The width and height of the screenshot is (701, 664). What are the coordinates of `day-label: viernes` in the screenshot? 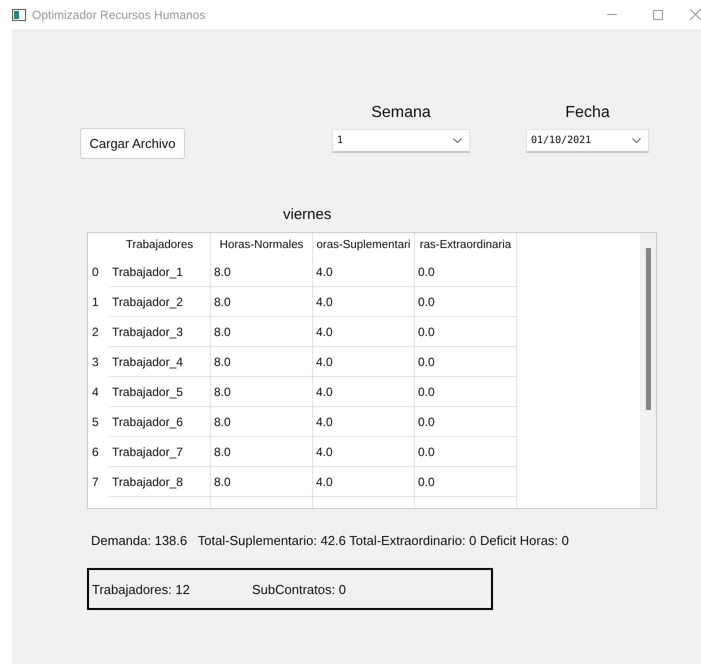 It's located at (307, 215).